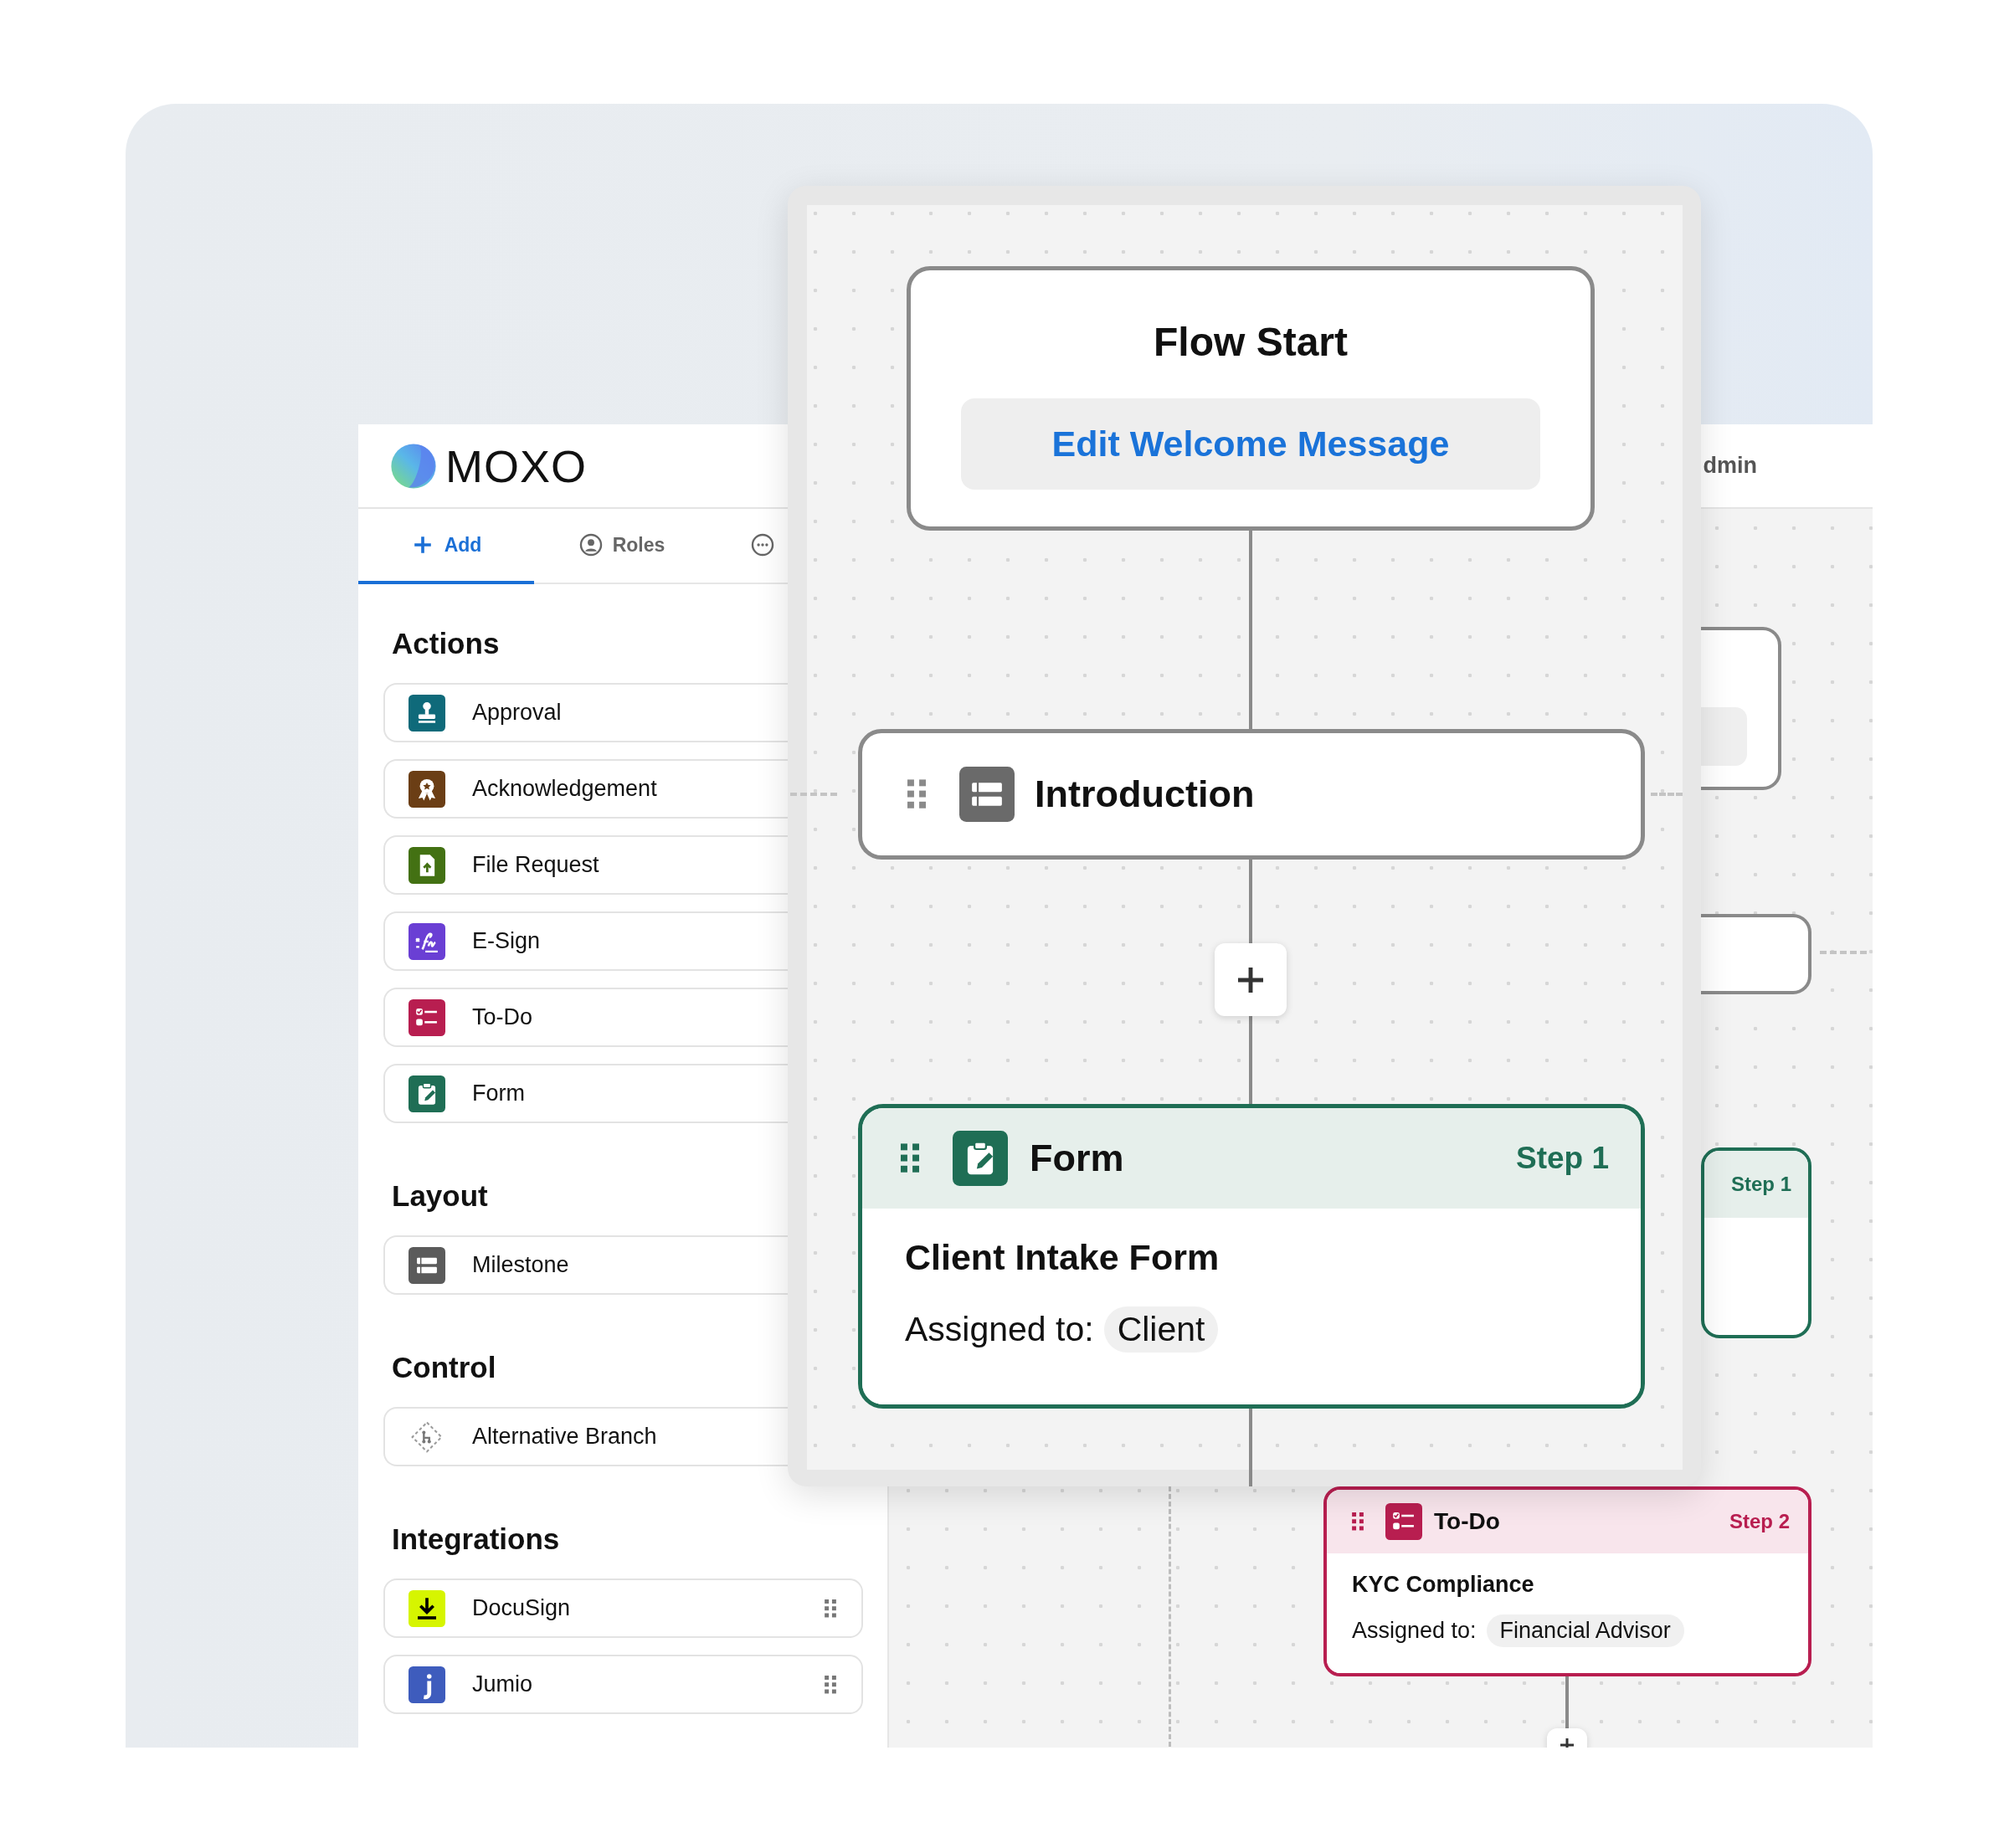 This screenshot has height=1848, width=1999. I want to click on step-card: Step 1, so click(1756, 1242).